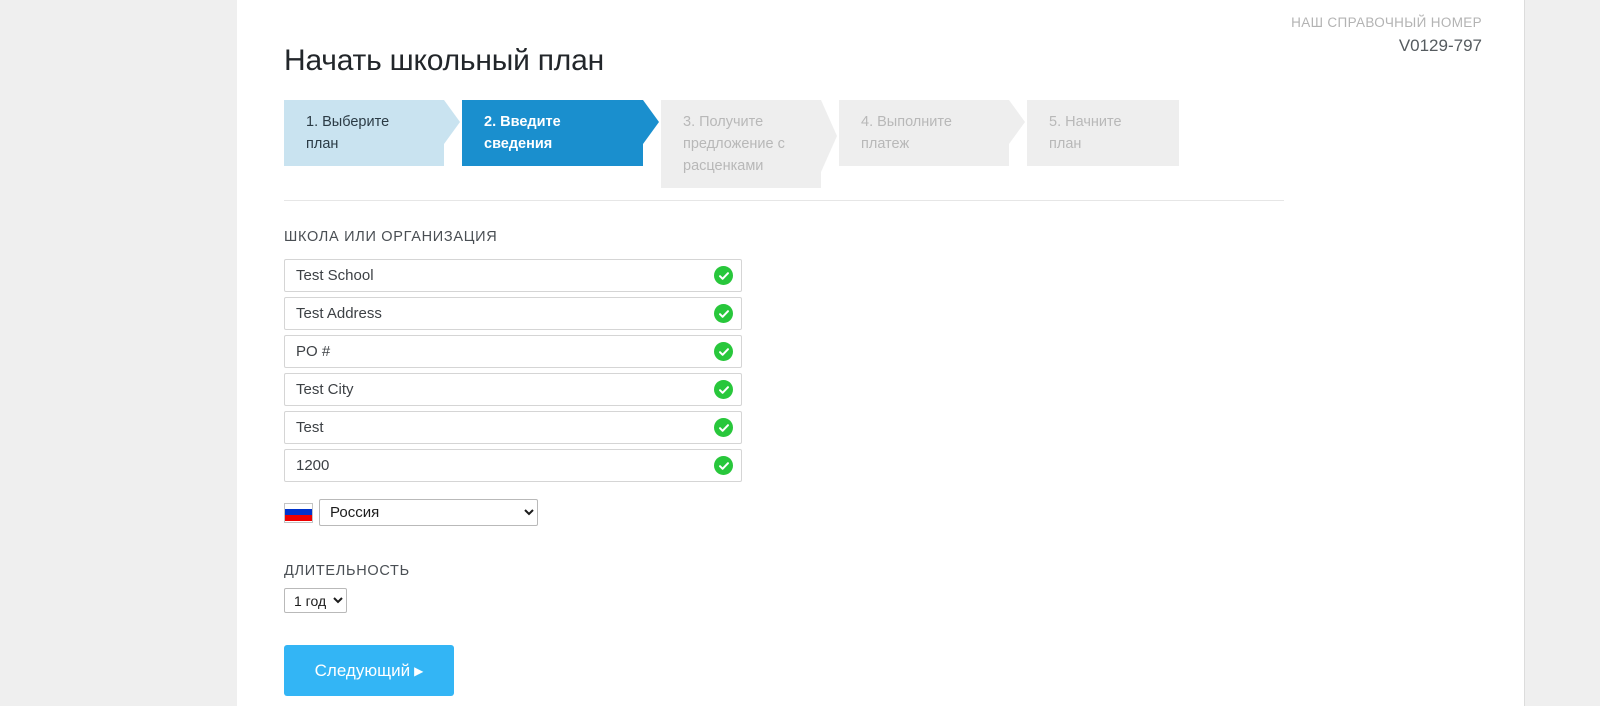 The image size is (1600, 706). What do you see at coordinates (298, 512) in the screenshot?
I see `flag-ru-icon` at bounding box center [298, 512].